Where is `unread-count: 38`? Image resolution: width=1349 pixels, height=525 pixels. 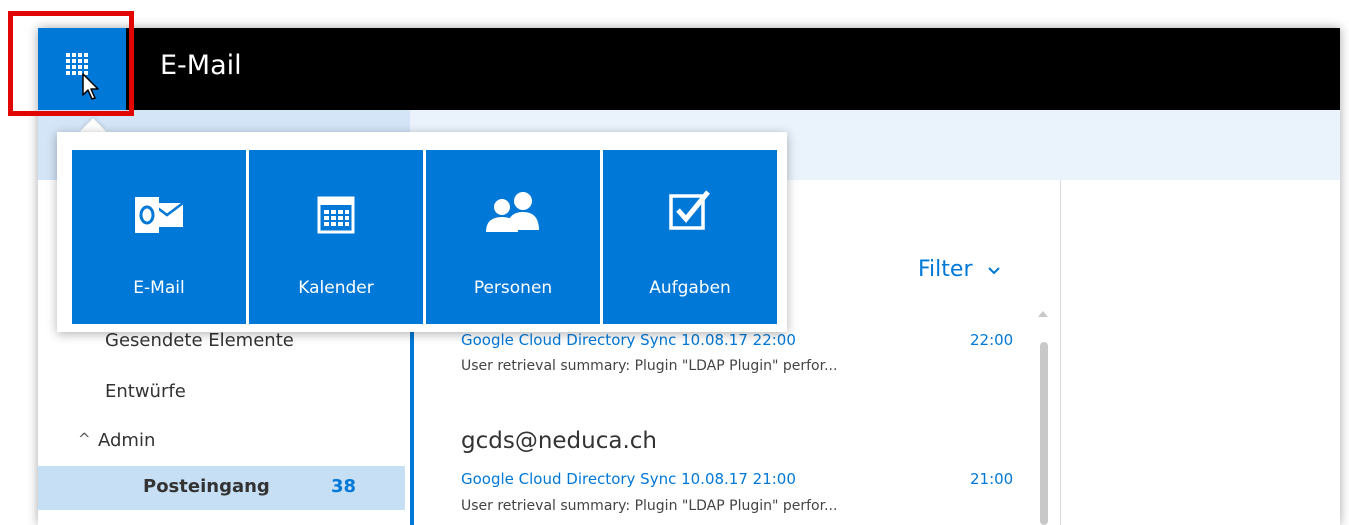
unread-count: 38 is located at coordinates (344, 486).